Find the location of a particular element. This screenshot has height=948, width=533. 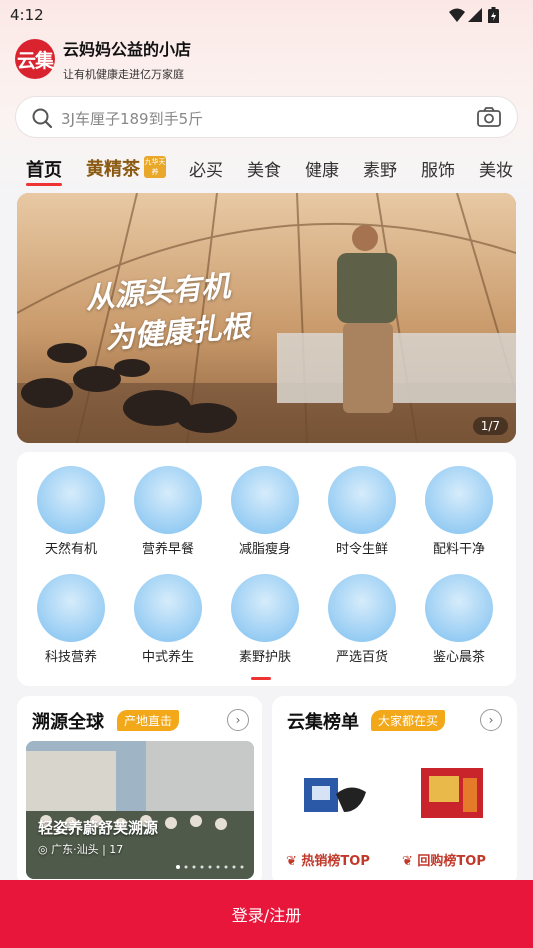

category-tabs: 首页 必买 美食 健康 素野 服饰 美妆 is located at coordinates (266, 169).